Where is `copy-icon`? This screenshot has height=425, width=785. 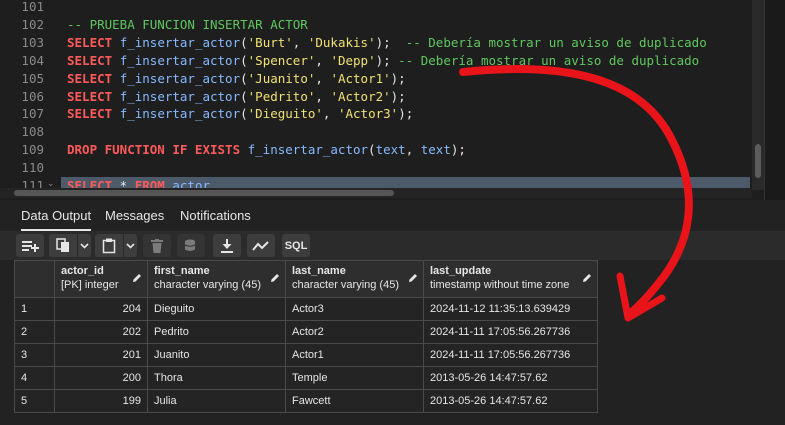
copy-icon is located at coordinates (62, 245).